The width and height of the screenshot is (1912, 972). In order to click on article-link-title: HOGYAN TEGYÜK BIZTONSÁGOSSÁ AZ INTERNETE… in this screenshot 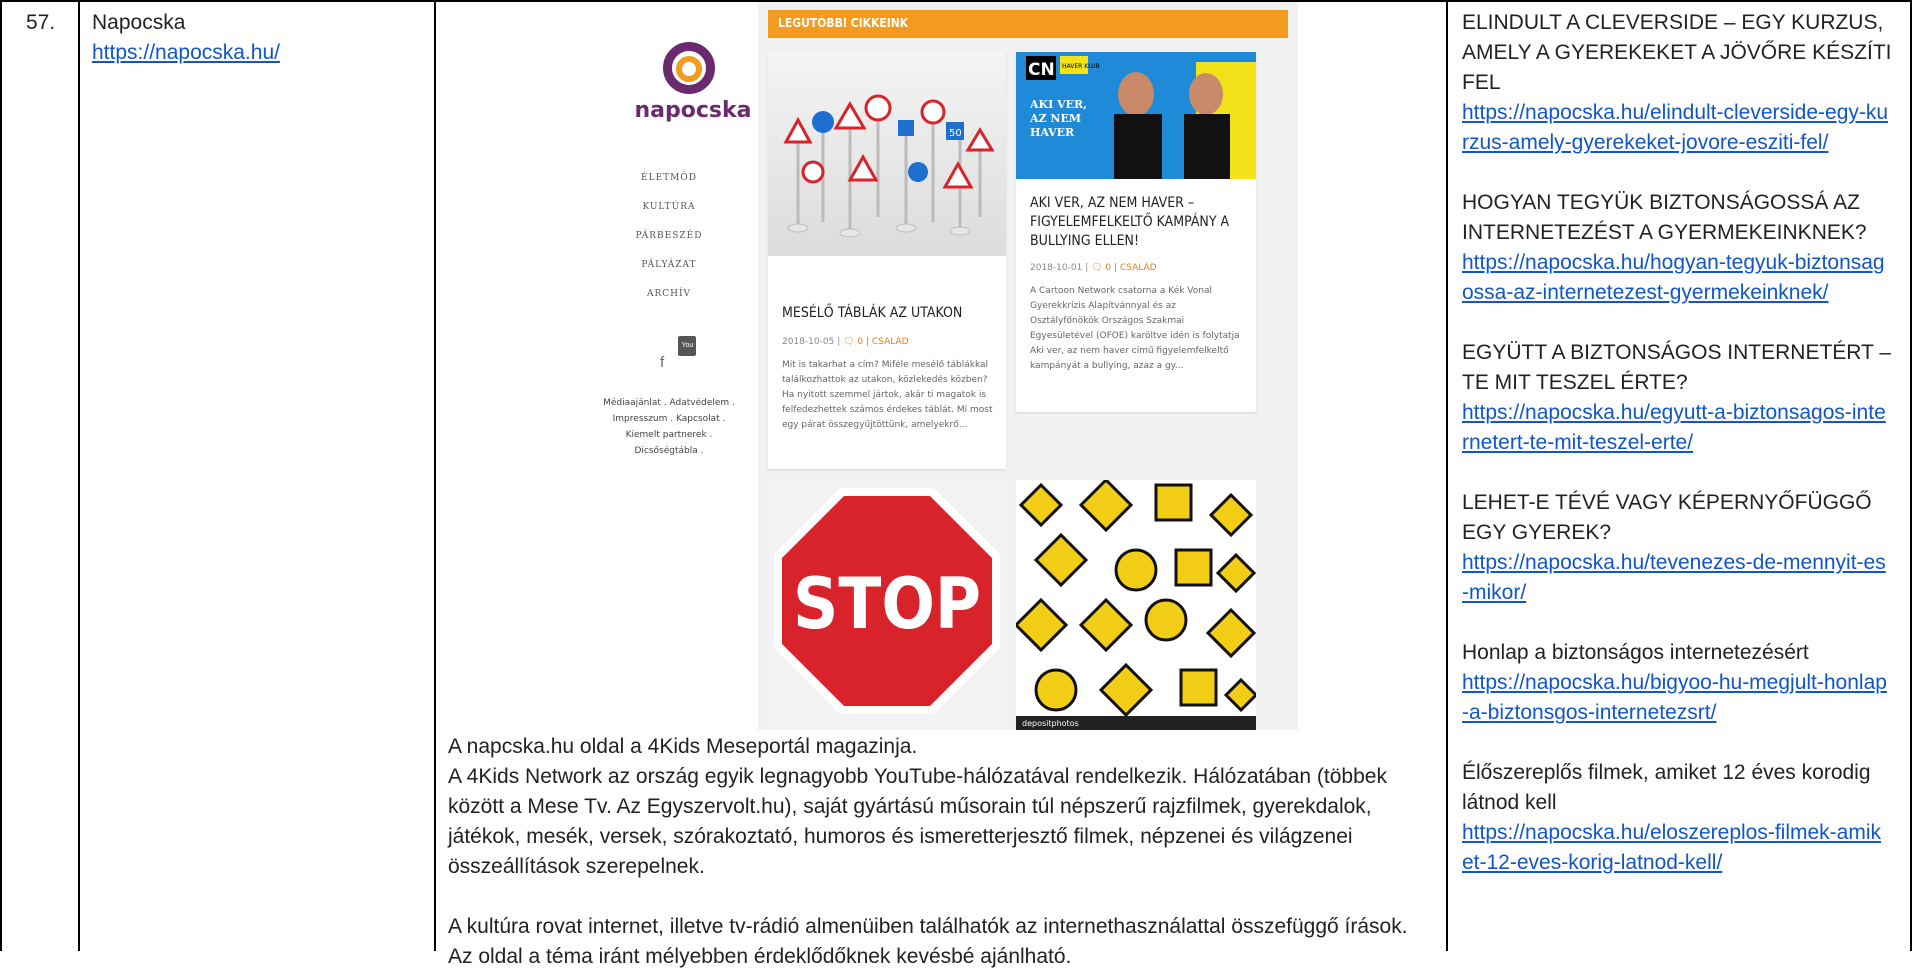, I will do `click(1664, 217)`.